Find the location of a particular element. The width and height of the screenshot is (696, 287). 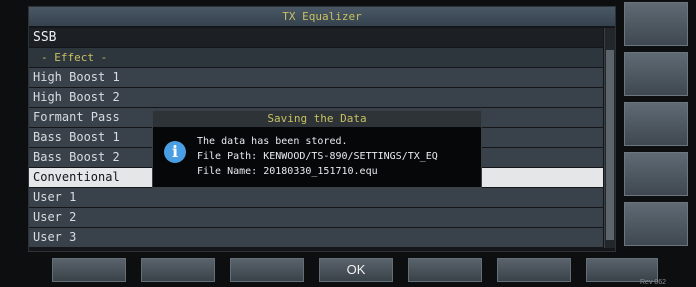

info-icon: i is located at coordinates (175, 152).